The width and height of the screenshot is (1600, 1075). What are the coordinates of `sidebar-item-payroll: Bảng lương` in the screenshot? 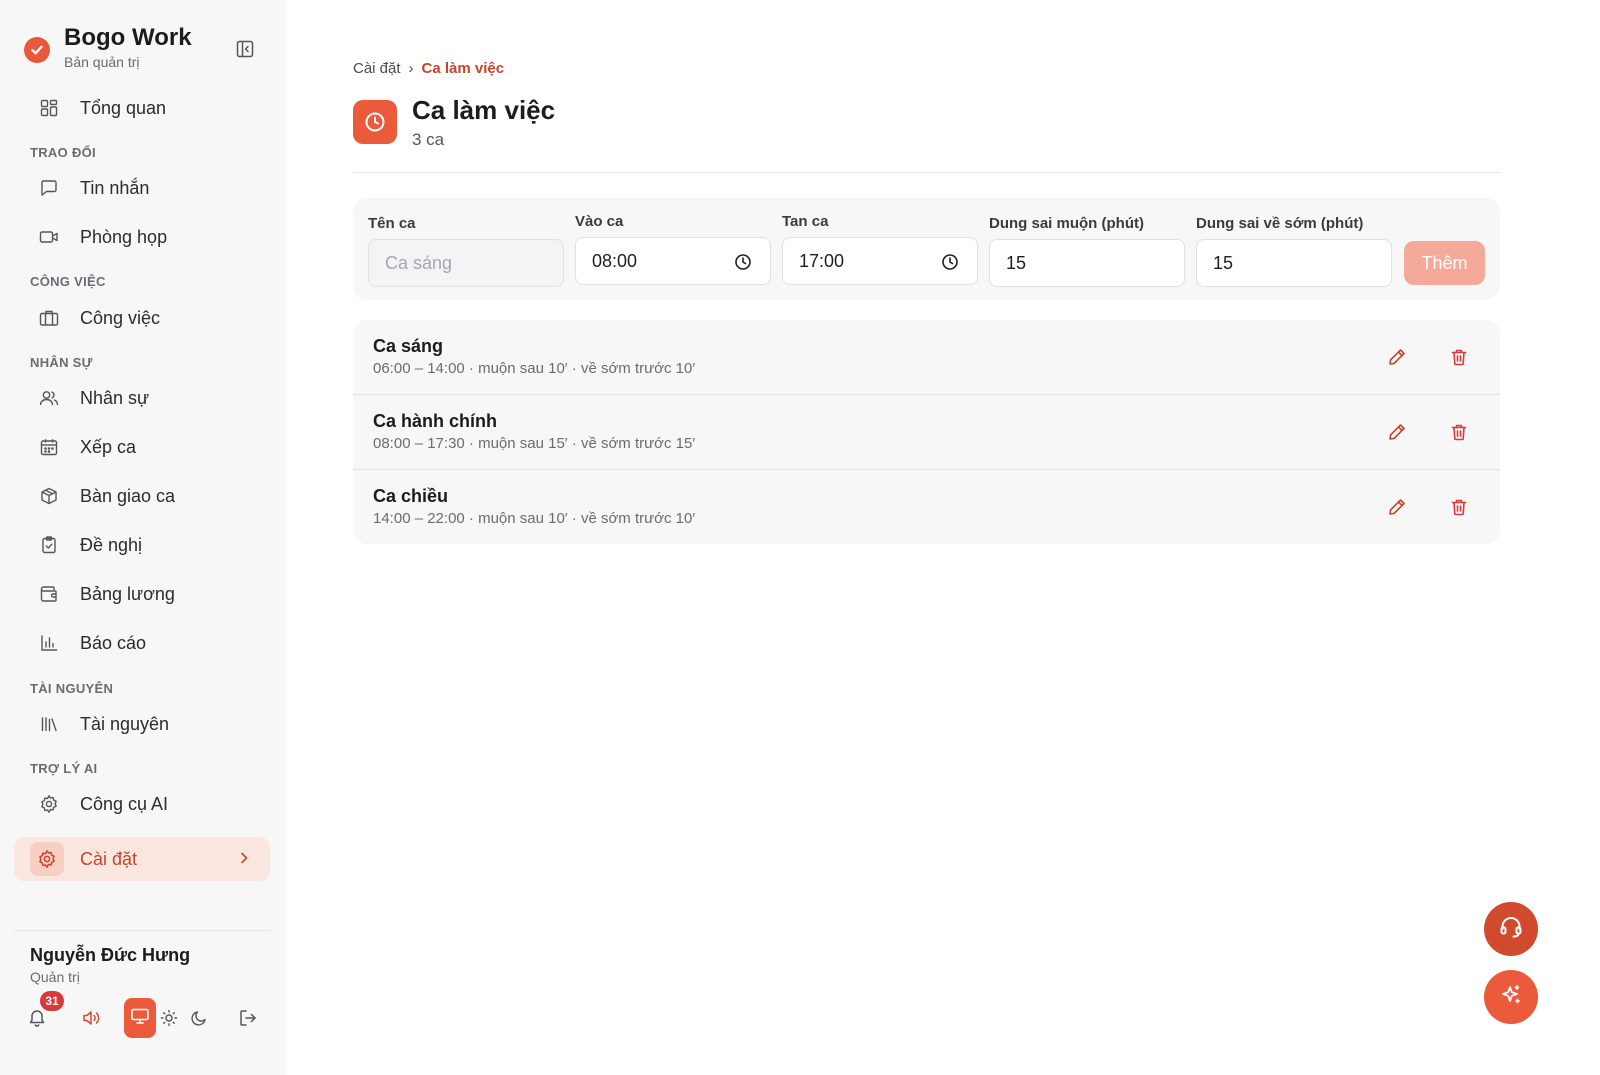 It's located at (142, 594).